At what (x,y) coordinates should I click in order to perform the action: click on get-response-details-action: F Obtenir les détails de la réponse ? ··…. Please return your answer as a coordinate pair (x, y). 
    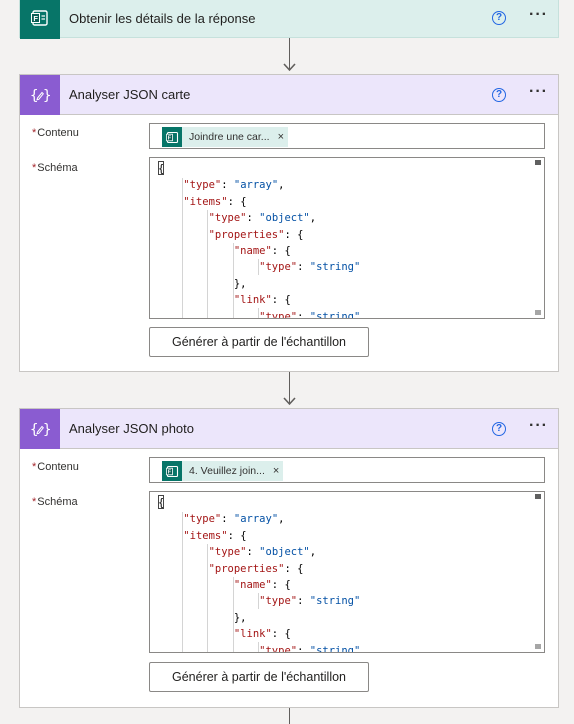
    Looking at the image, I should click on (289, 19).